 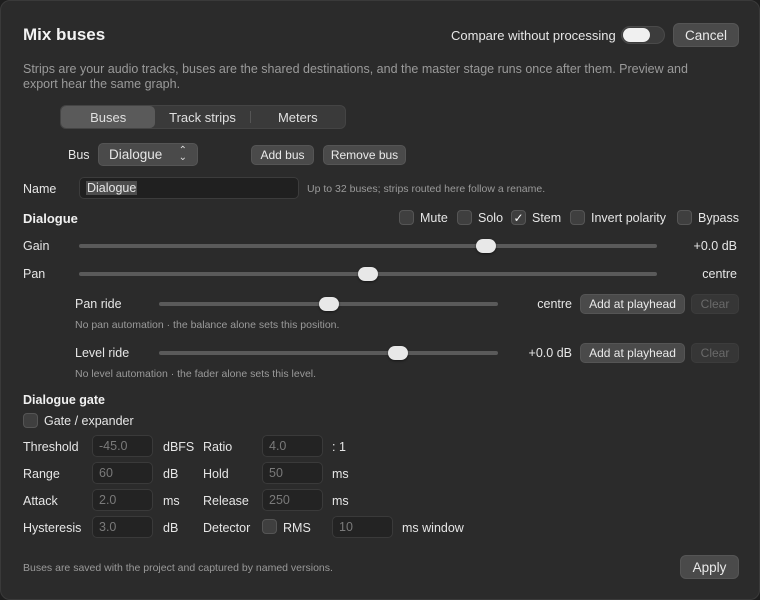 What do you see at coordinates (339, 447) in the screenshot?
I see `ratio-unit: : 1` at bounding box center [339, 447].